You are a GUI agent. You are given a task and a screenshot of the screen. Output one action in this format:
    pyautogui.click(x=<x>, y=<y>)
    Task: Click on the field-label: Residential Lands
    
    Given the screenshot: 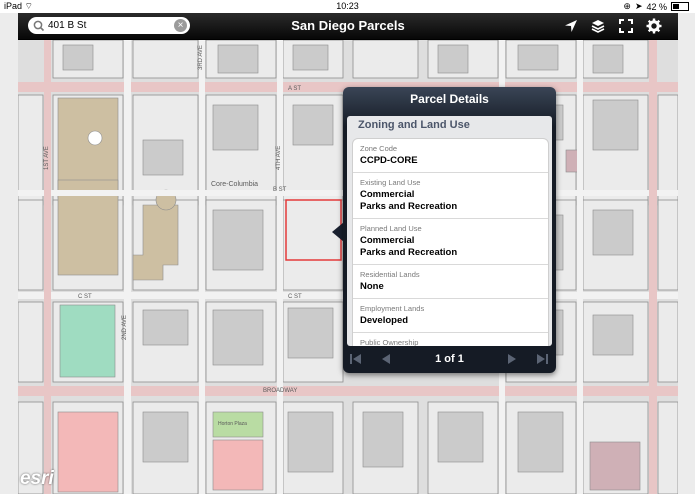 What is the action you would take?
    pyautogui.click(x=390, y=274)
    